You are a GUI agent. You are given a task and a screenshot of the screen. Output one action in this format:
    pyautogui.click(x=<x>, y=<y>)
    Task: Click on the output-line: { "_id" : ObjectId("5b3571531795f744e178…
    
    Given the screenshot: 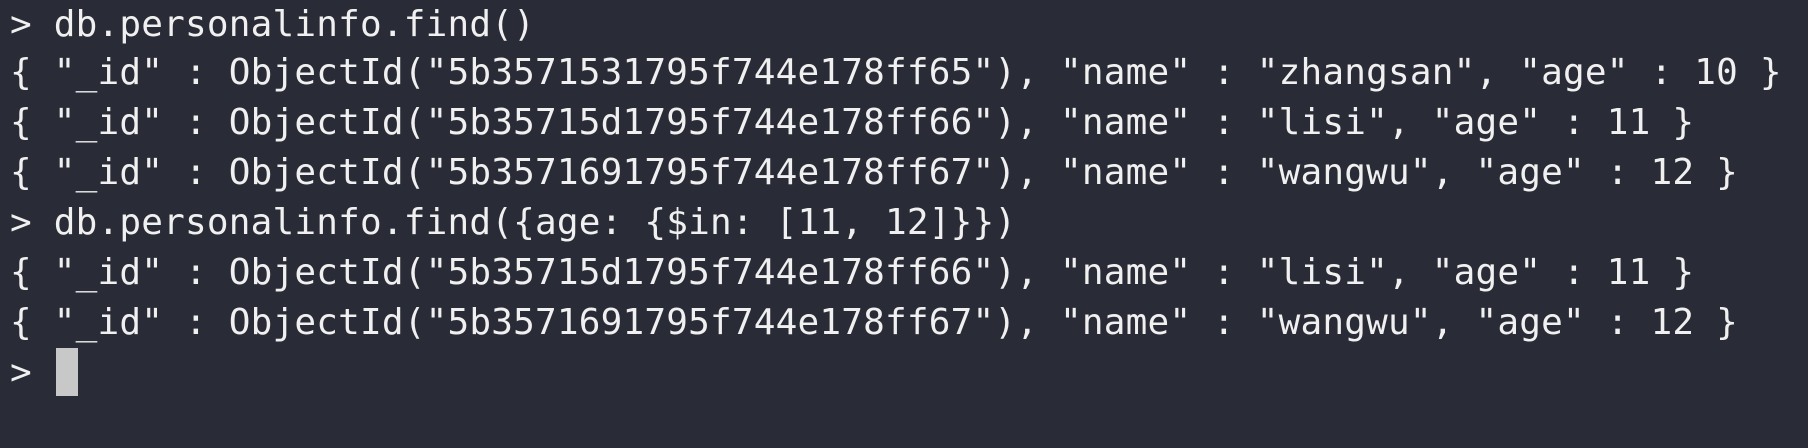 What is the action you would take?
    pyautogui.click(x=896, y=72)
    